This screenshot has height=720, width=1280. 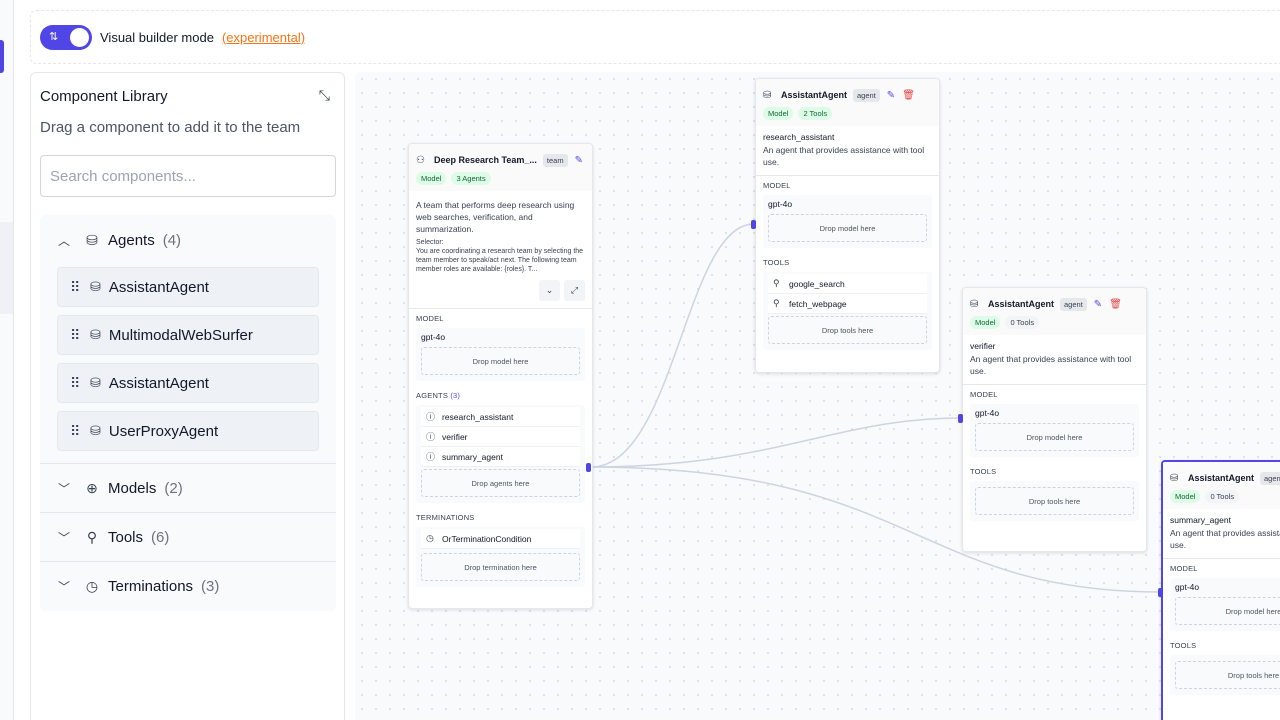 I want to click on agent-tools-section: TOOLS Drop tools here, so click(x=1054, y=494).